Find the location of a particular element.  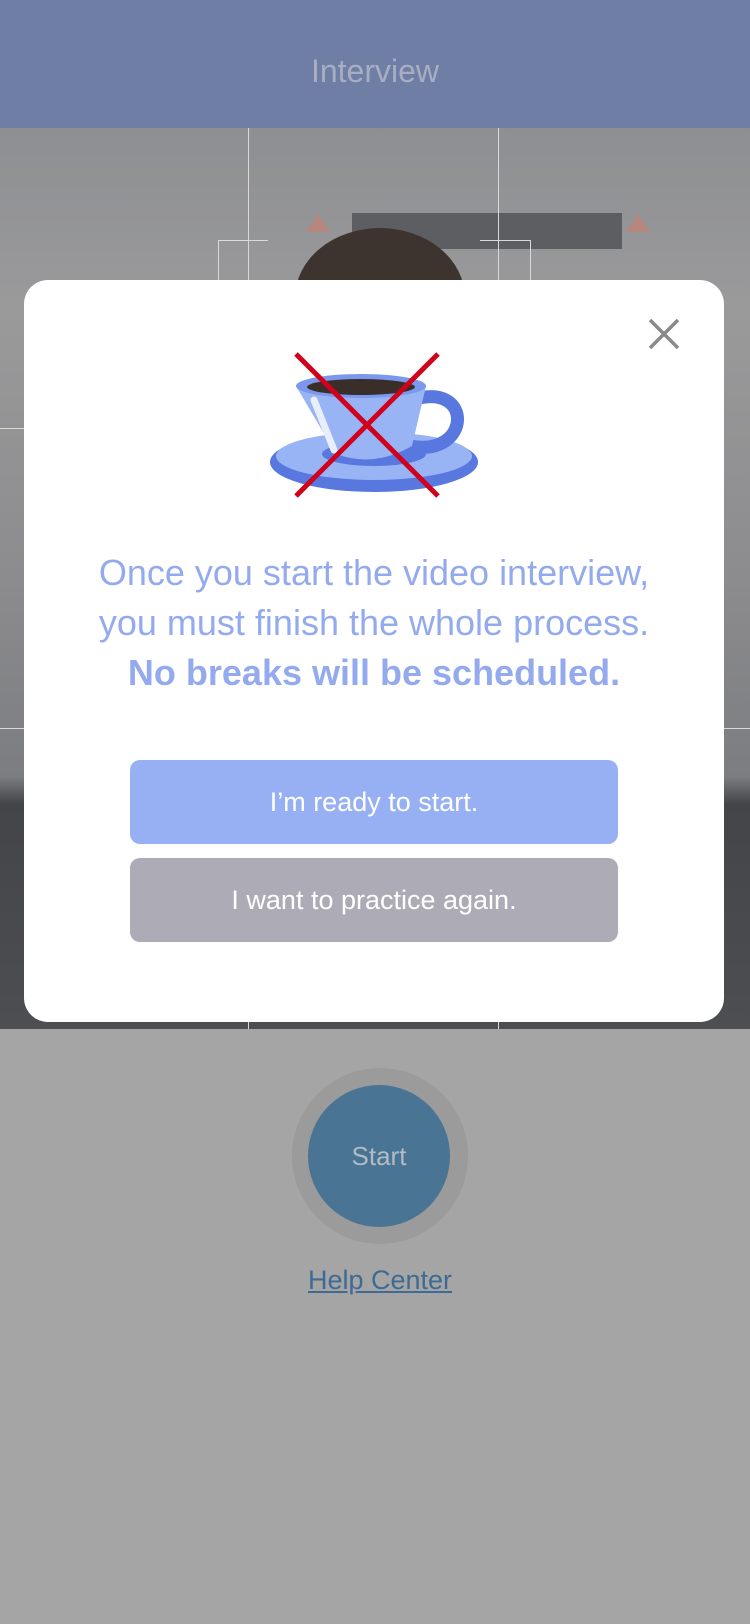

start-button: Start is located at coordinates (379, 1156).